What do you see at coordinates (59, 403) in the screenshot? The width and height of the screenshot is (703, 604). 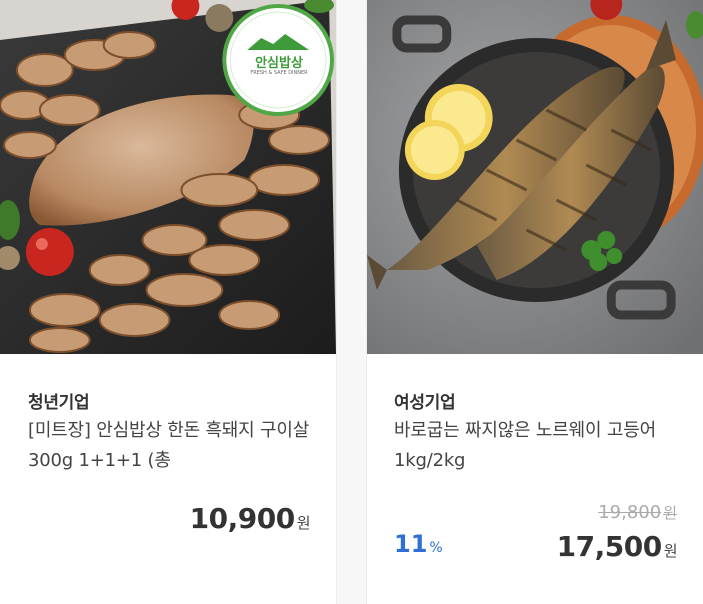 I see `seller-label: 청년기업` at bounding box center [59, 403].